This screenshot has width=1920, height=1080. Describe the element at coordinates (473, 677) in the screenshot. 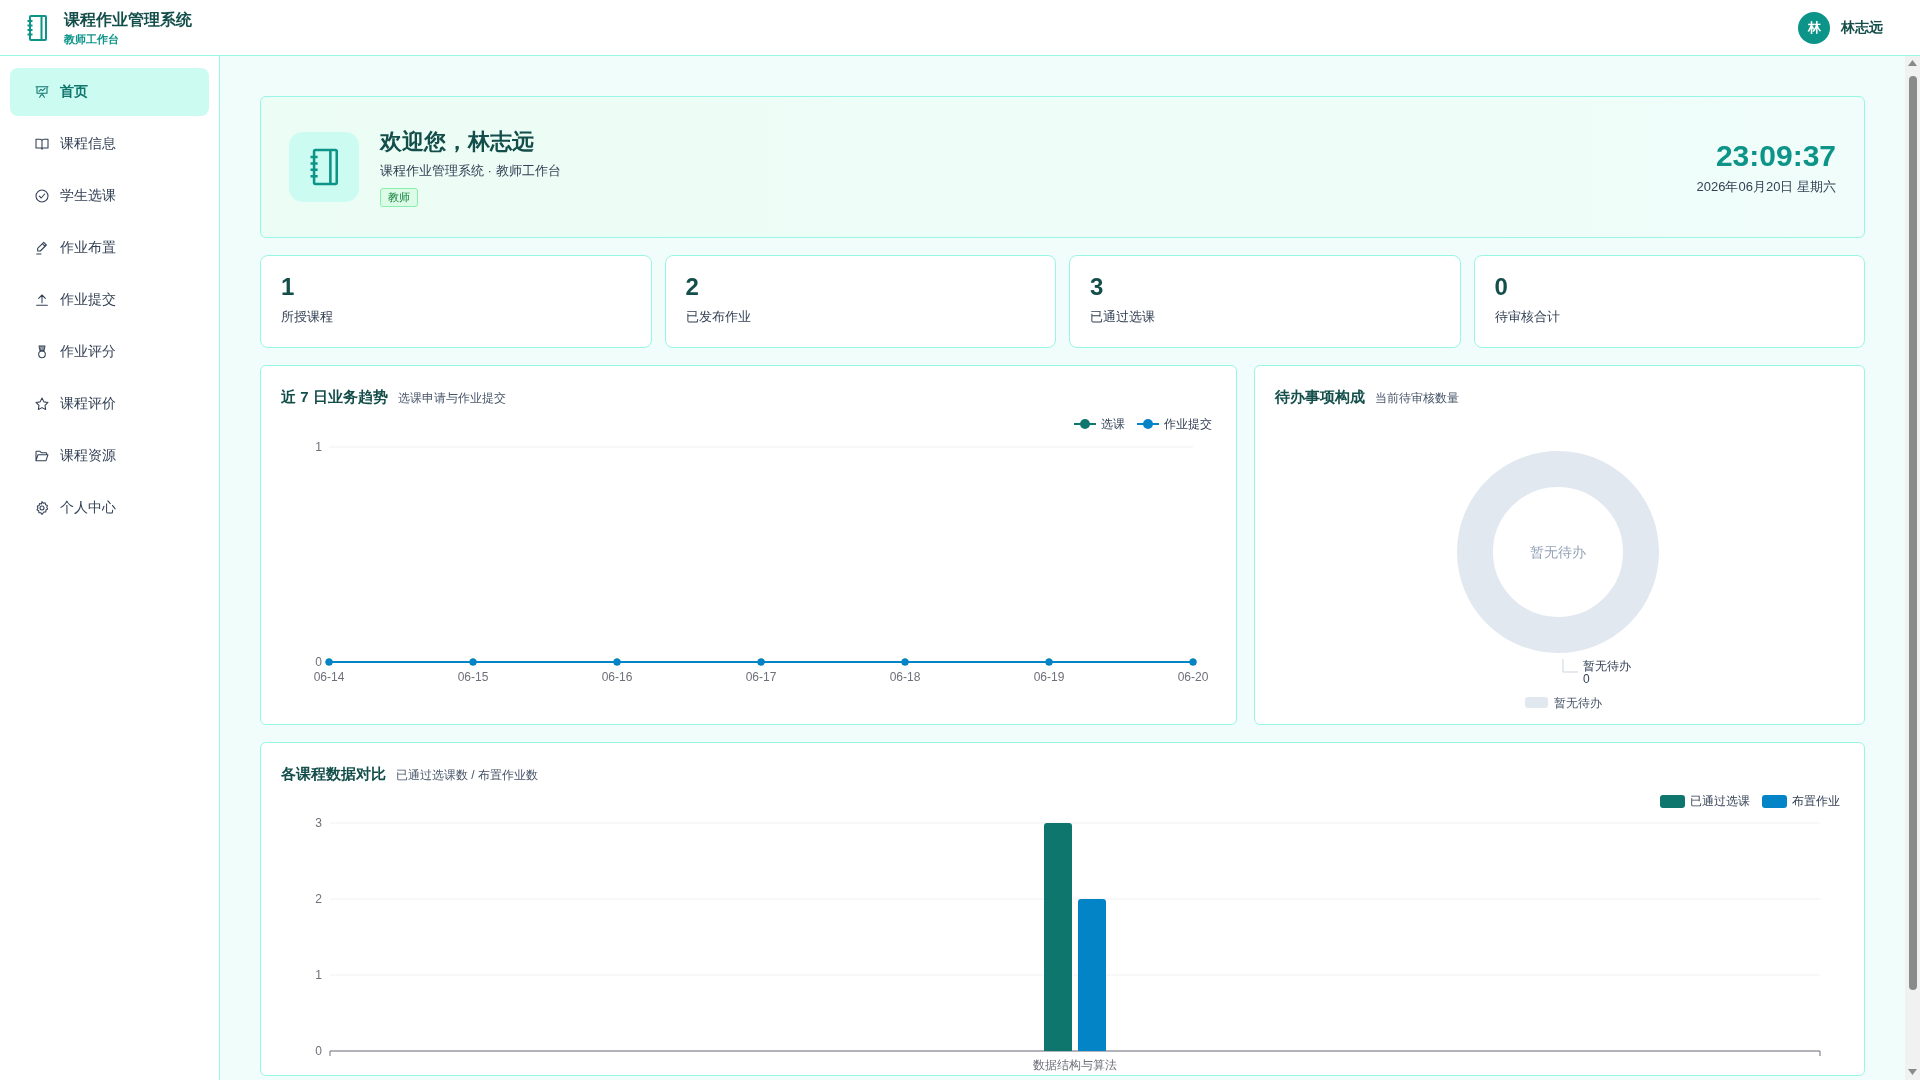

I see `axis-label: 06-15` at that location.